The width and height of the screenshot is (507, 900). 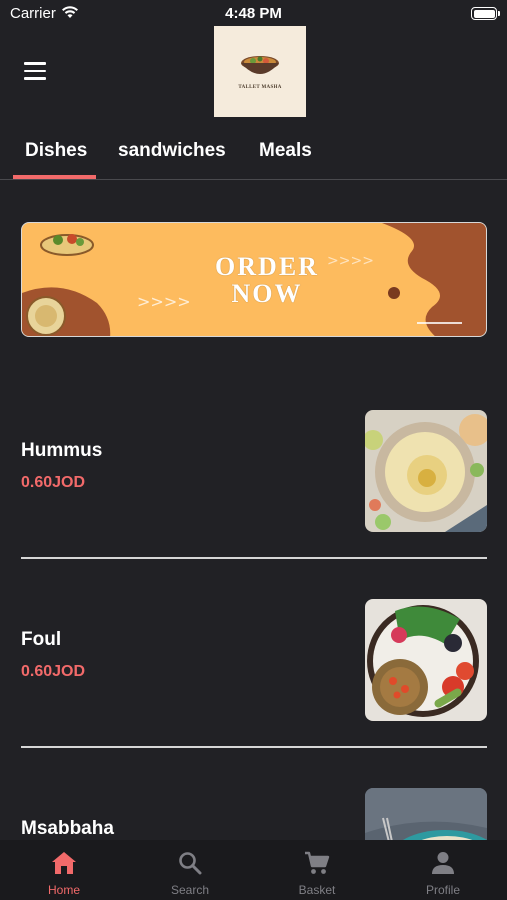 I want to click on banner-headline: ORDER NOW, so click(x=267, y=280).